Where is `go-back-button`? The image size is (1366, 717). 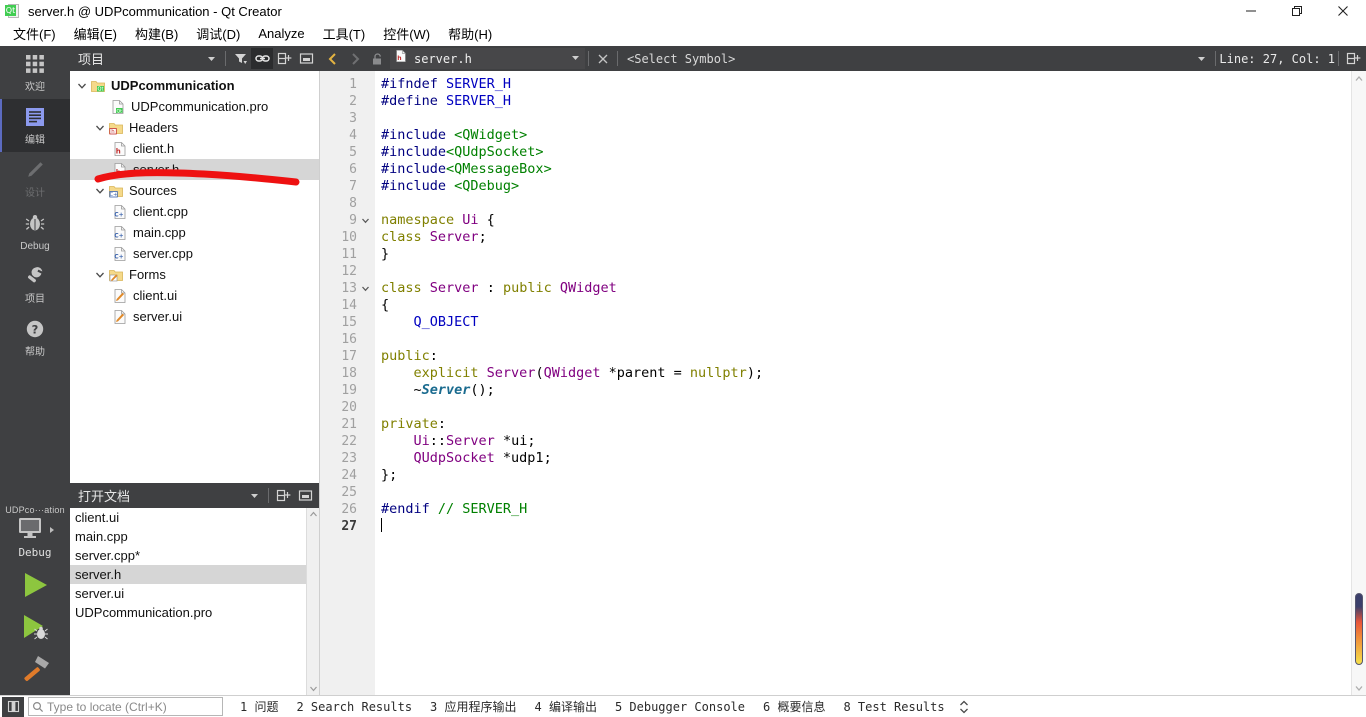 go-back-button is located at coordinates (333, 59).